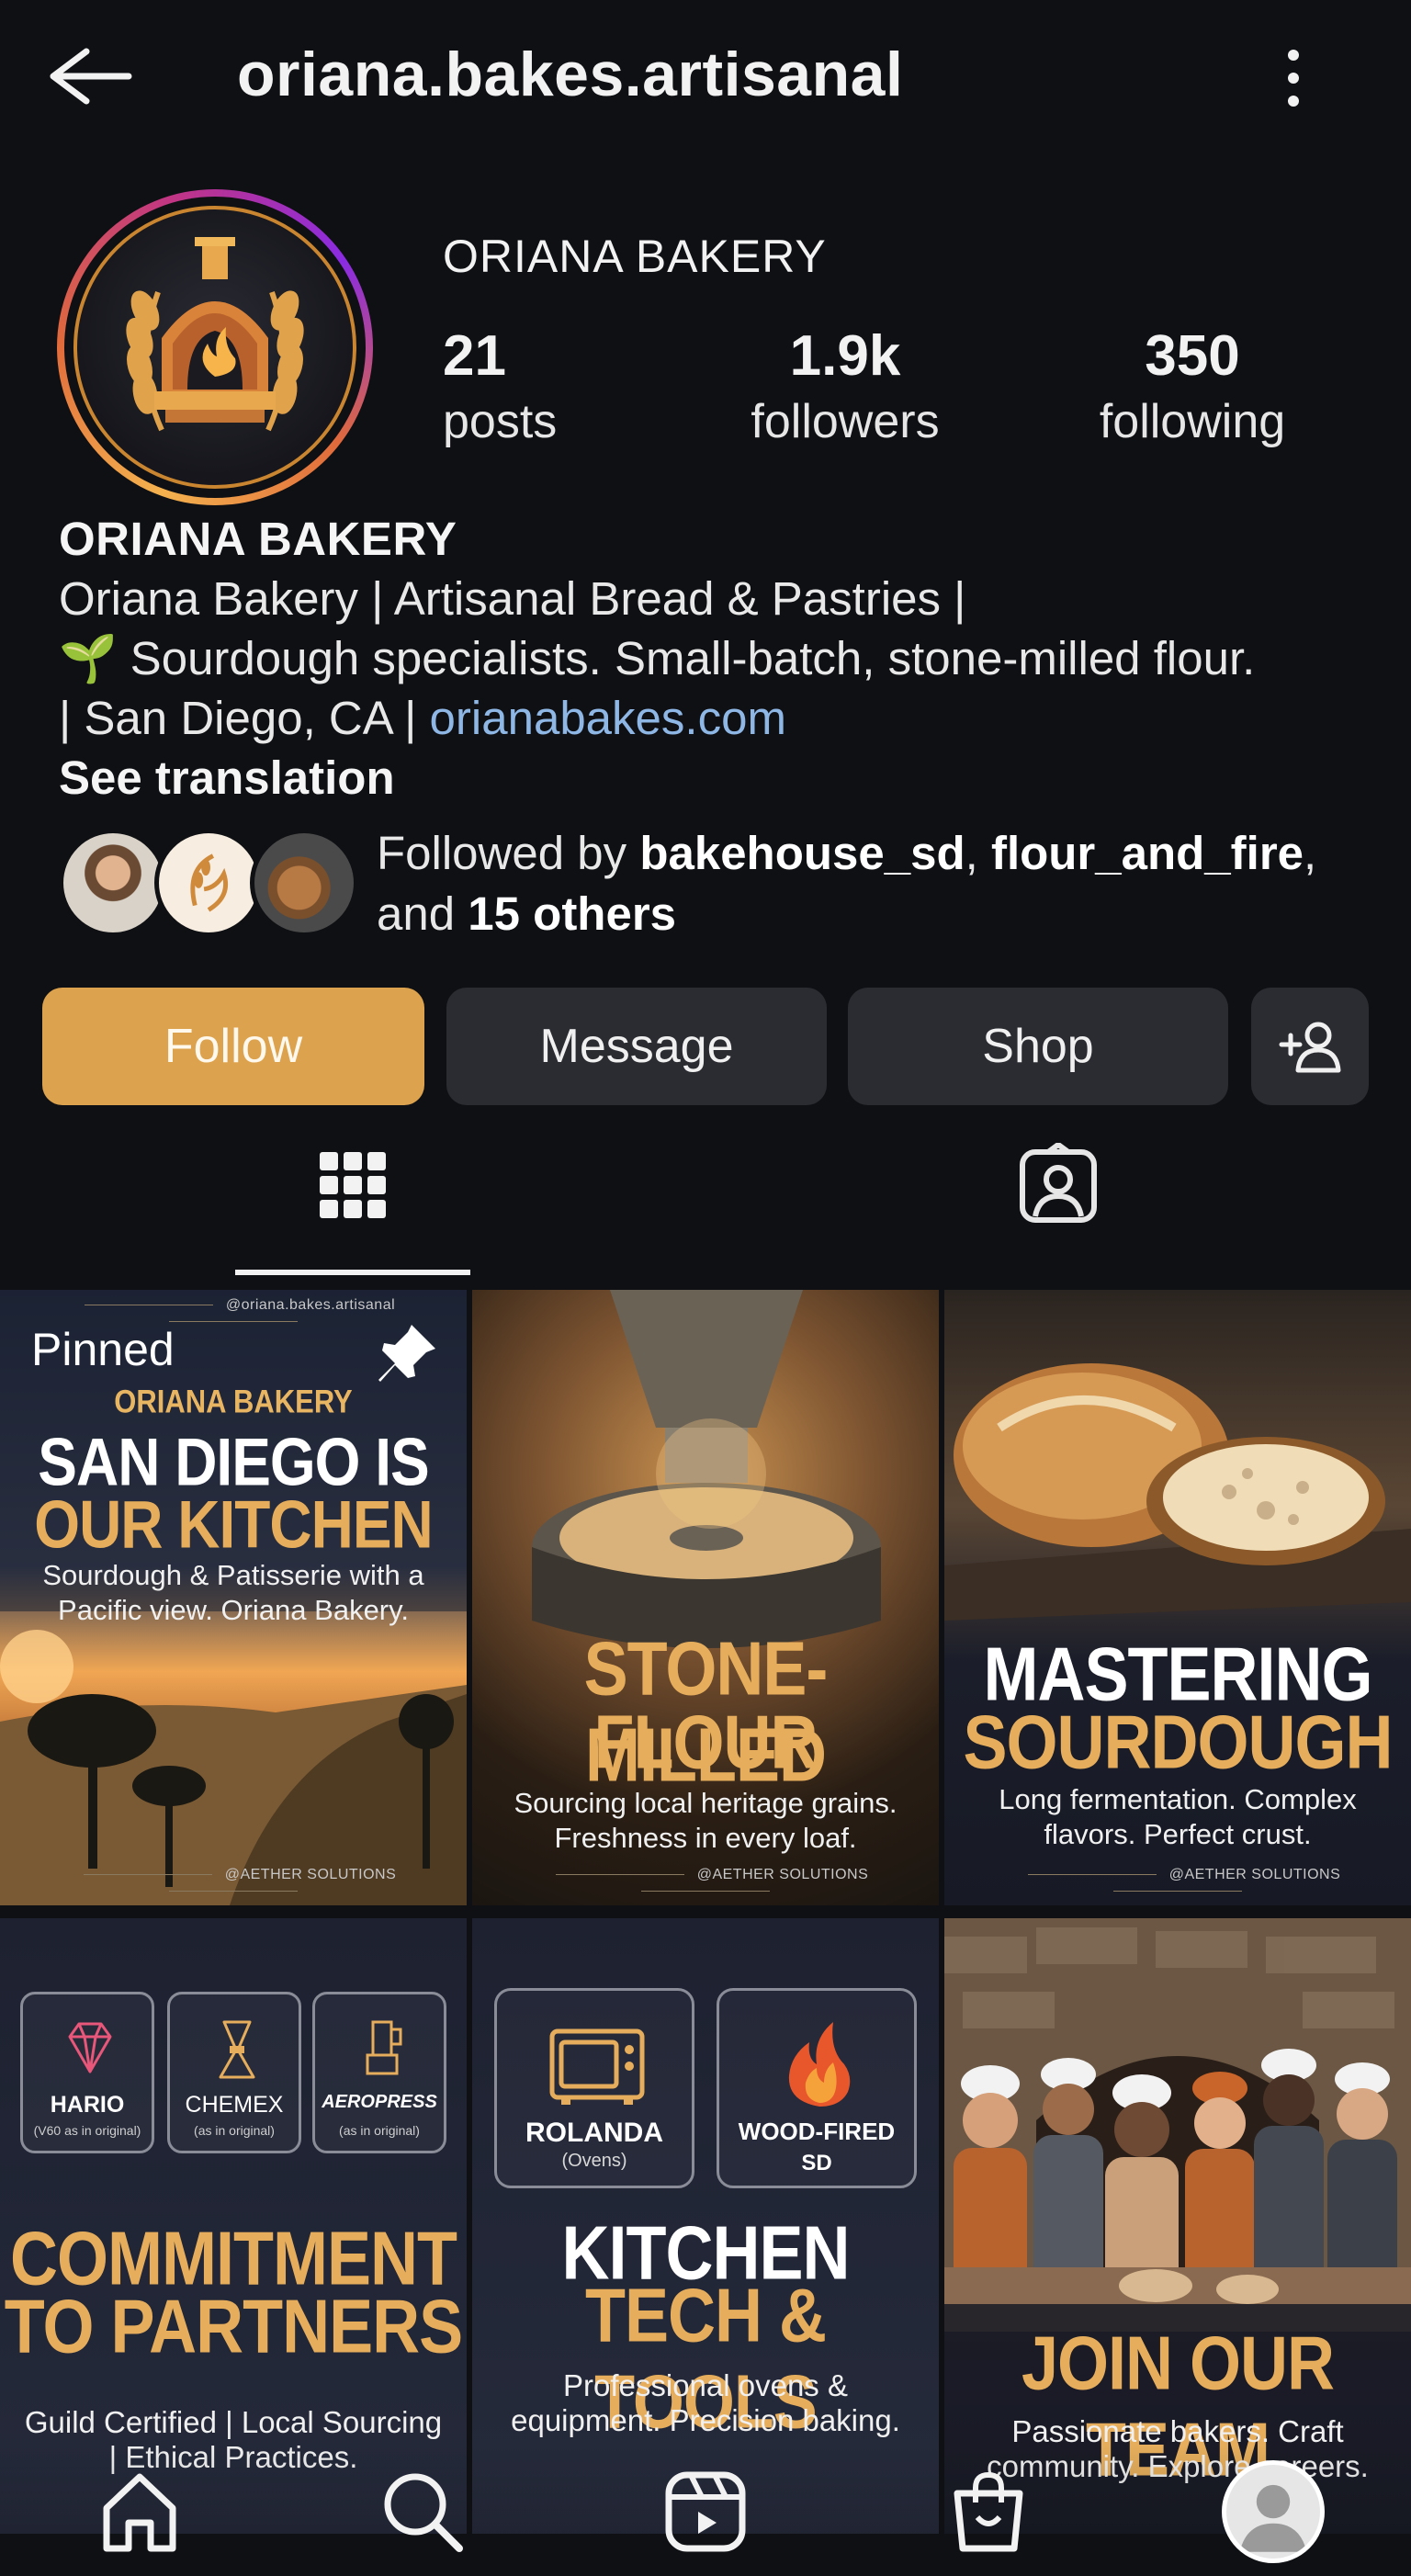  Describe the element at coordinates (233, 1524) in the screenshot. I see `post-headline: OUR KITCHEN` at that location.